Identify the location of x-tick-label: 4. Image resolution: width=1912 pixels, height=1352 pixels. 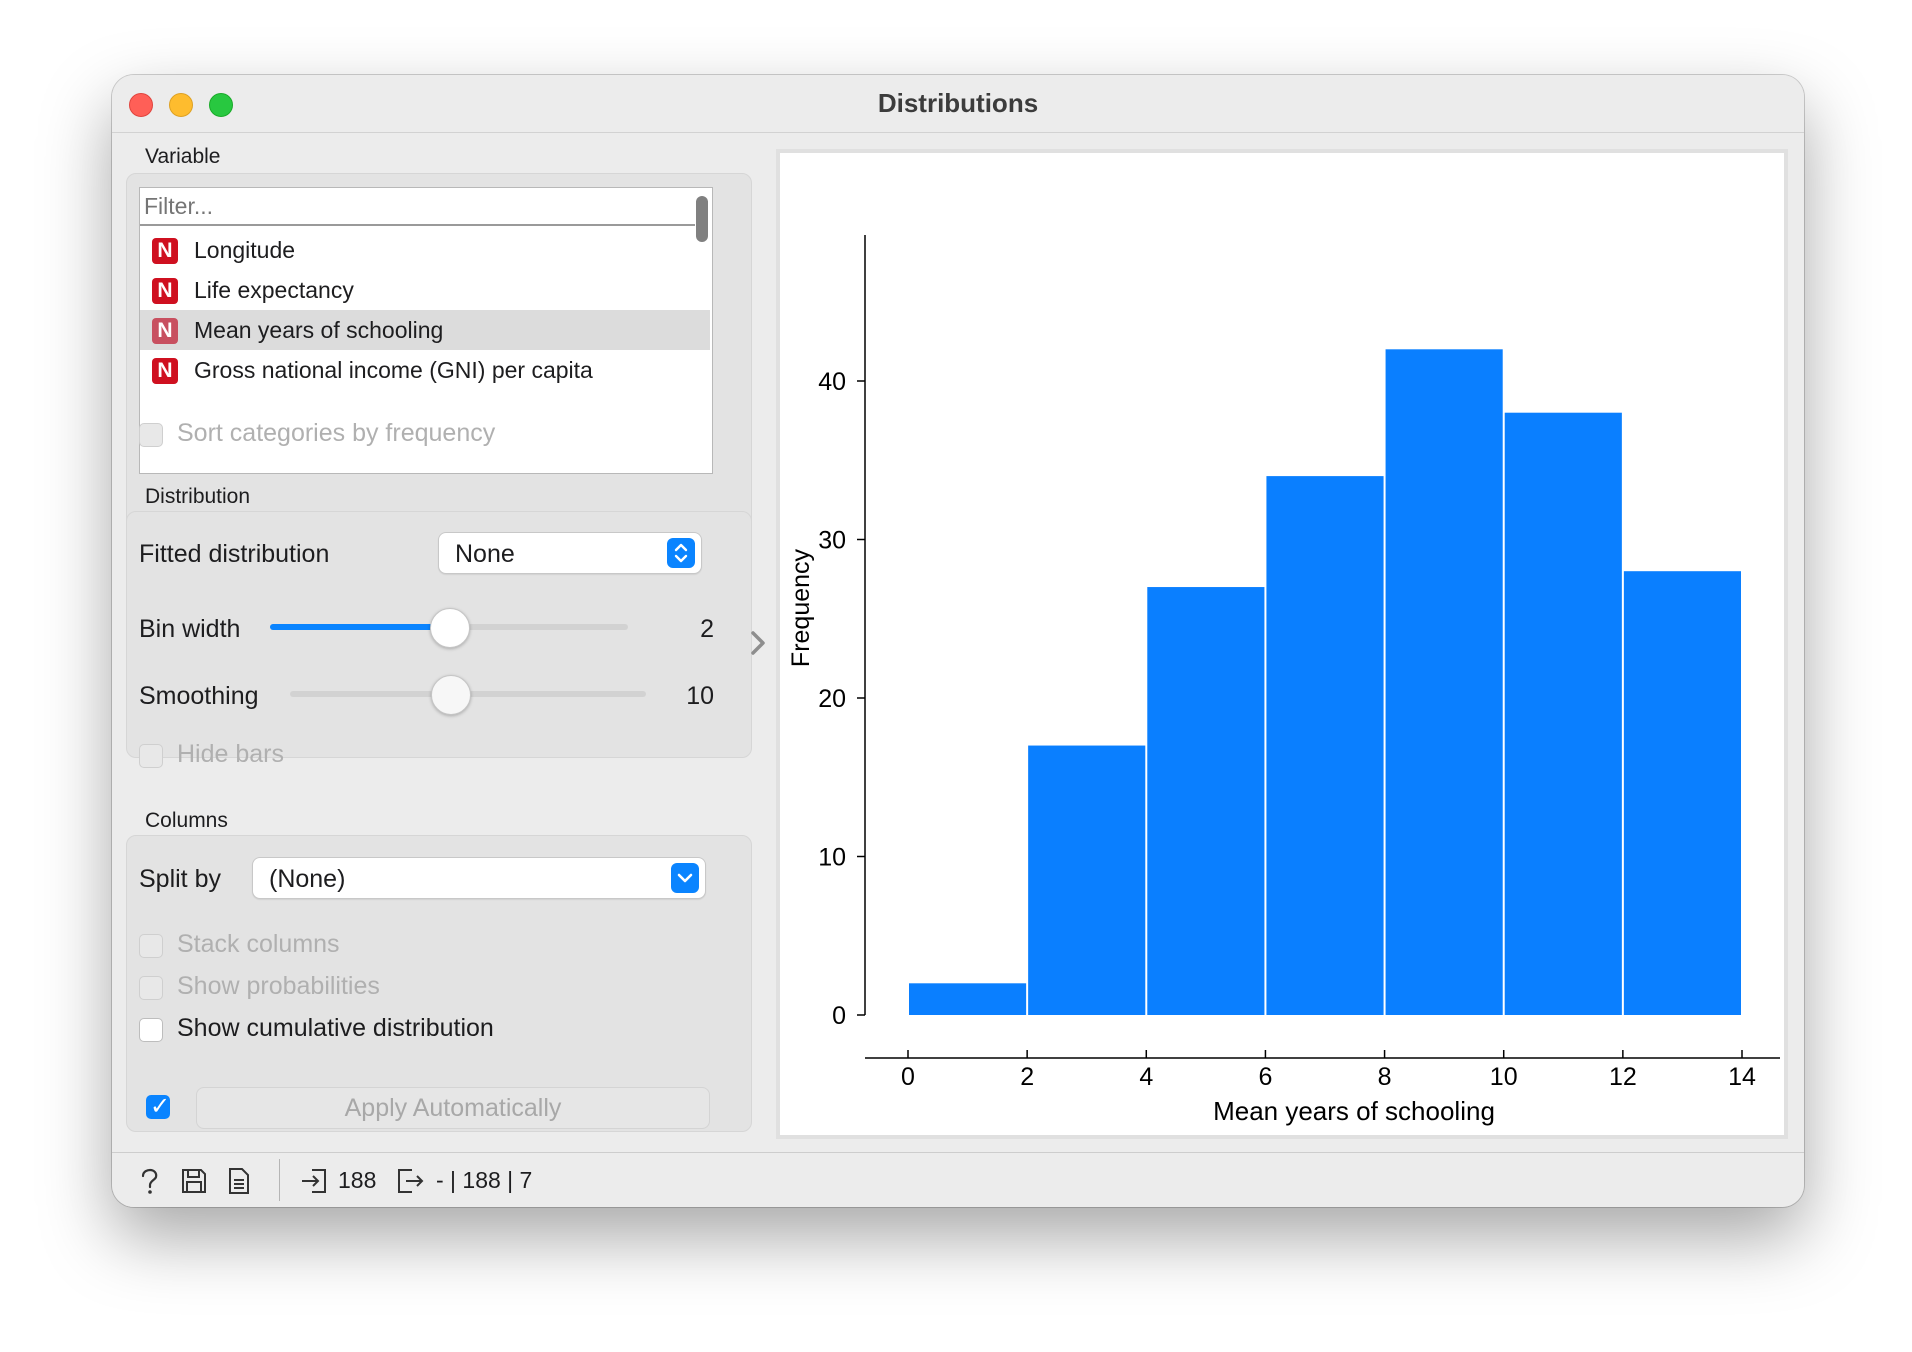
(1146, 1077).